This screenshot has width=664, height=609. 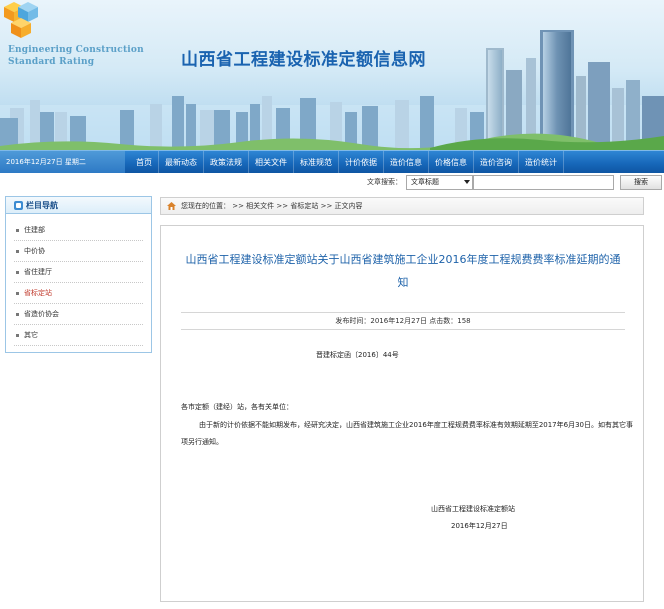 What do you see at coordinates (76, 56) in the screenshot?
I see `logo-text: Engineering Construction Standard Rating` at bounding box center [76, 56].